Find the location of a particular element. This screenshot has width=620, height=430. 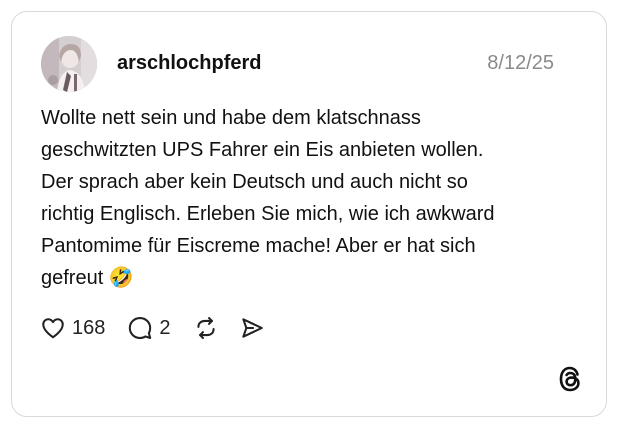

reply-count: 2 is located at coordinates (165, 328).